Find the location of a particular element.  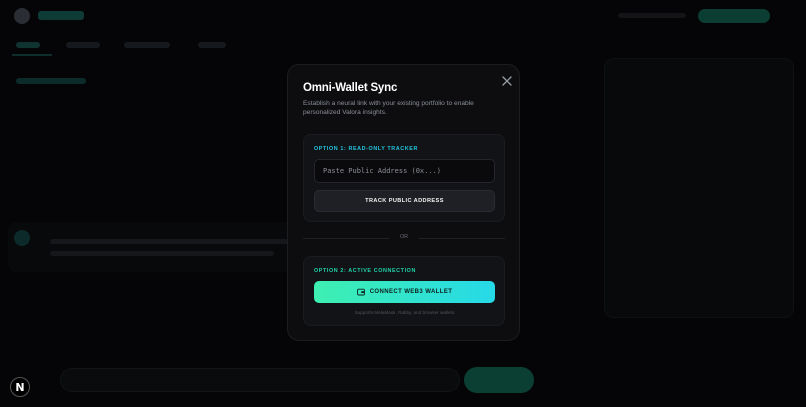

or-divider: OR is located at coordinates (404, 238).